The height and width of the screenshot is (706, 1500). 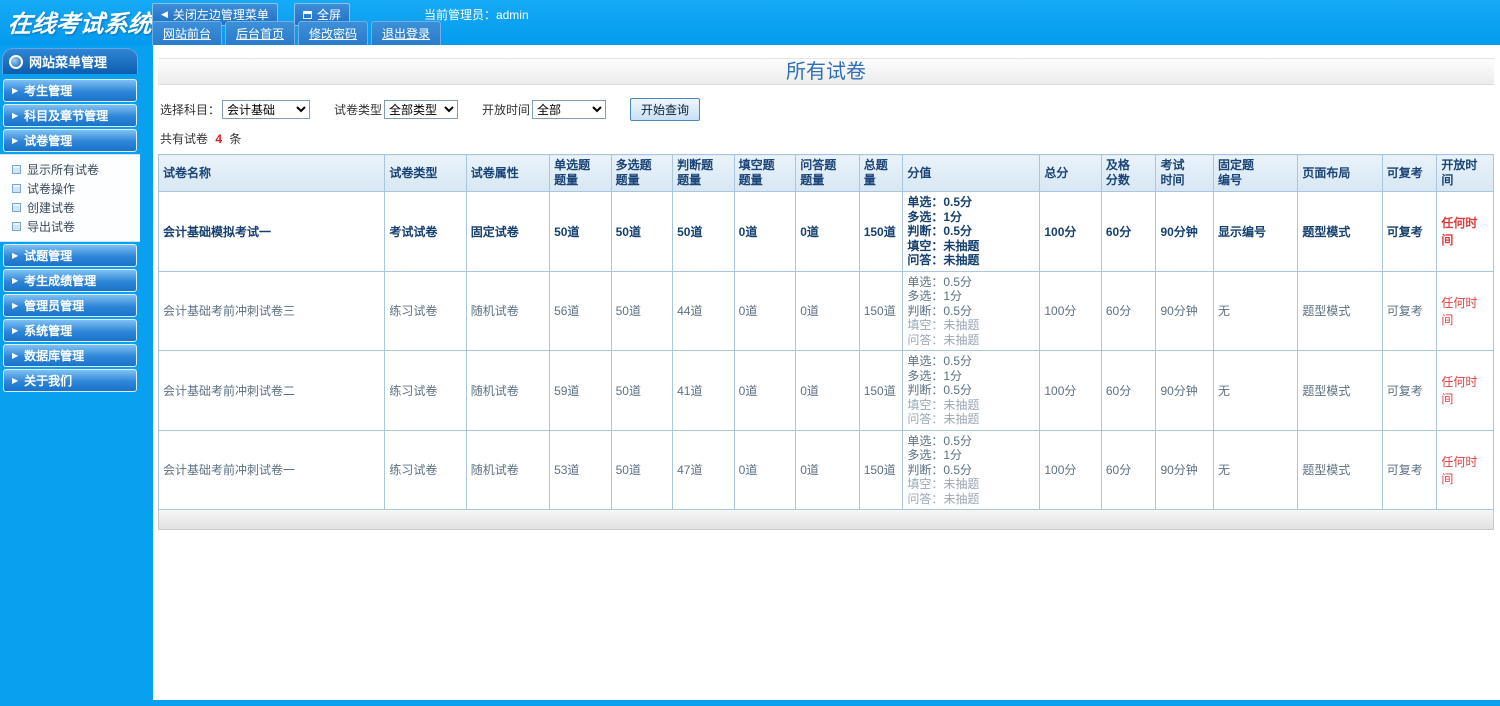 What do you see at coordinates (421, 109) in the screenshot?
I see `paper-type-select: 全部类型` at bounding box center [421, 109].